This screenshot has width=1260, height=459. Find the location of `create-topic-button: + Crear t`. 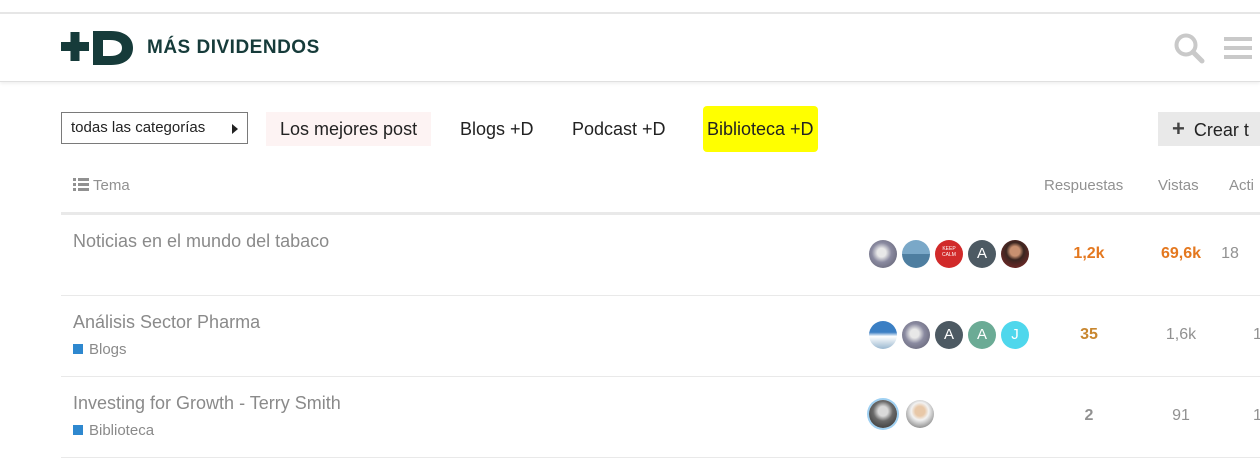

create-topic-button: + Crear t is located at coordinates (1209, 129).